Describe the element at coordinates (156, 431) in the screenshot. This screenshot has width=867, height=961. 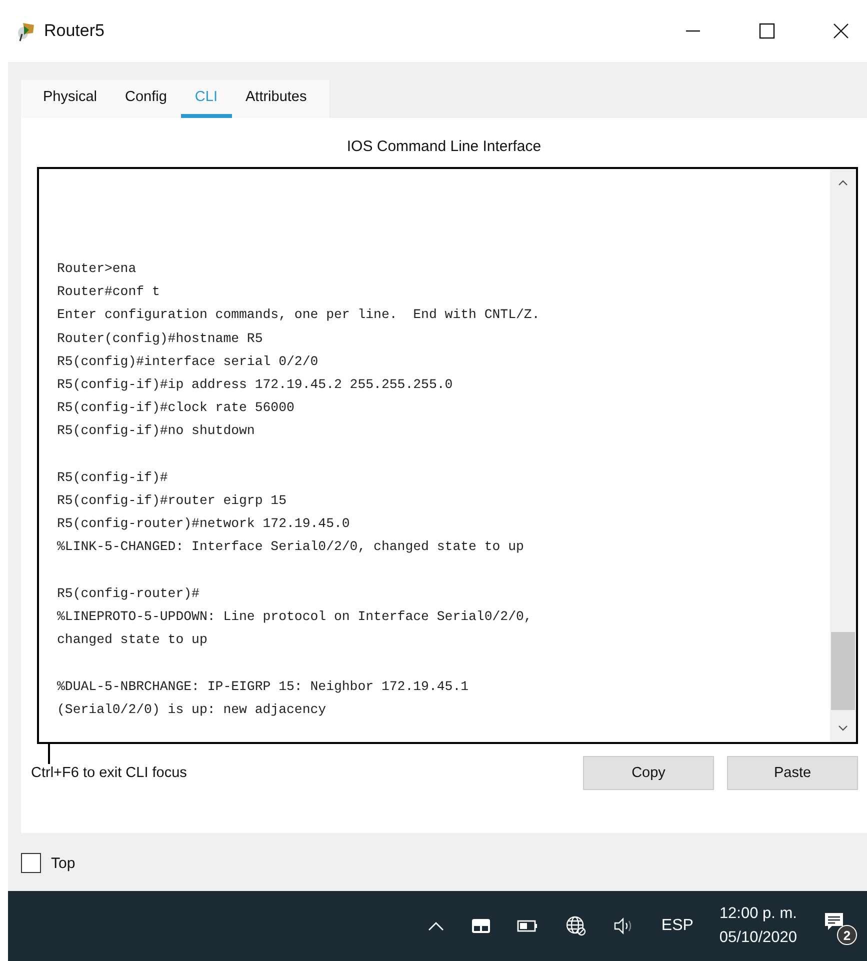
I see `terminal-line: R5(config-if)#no shutdown` at that location.